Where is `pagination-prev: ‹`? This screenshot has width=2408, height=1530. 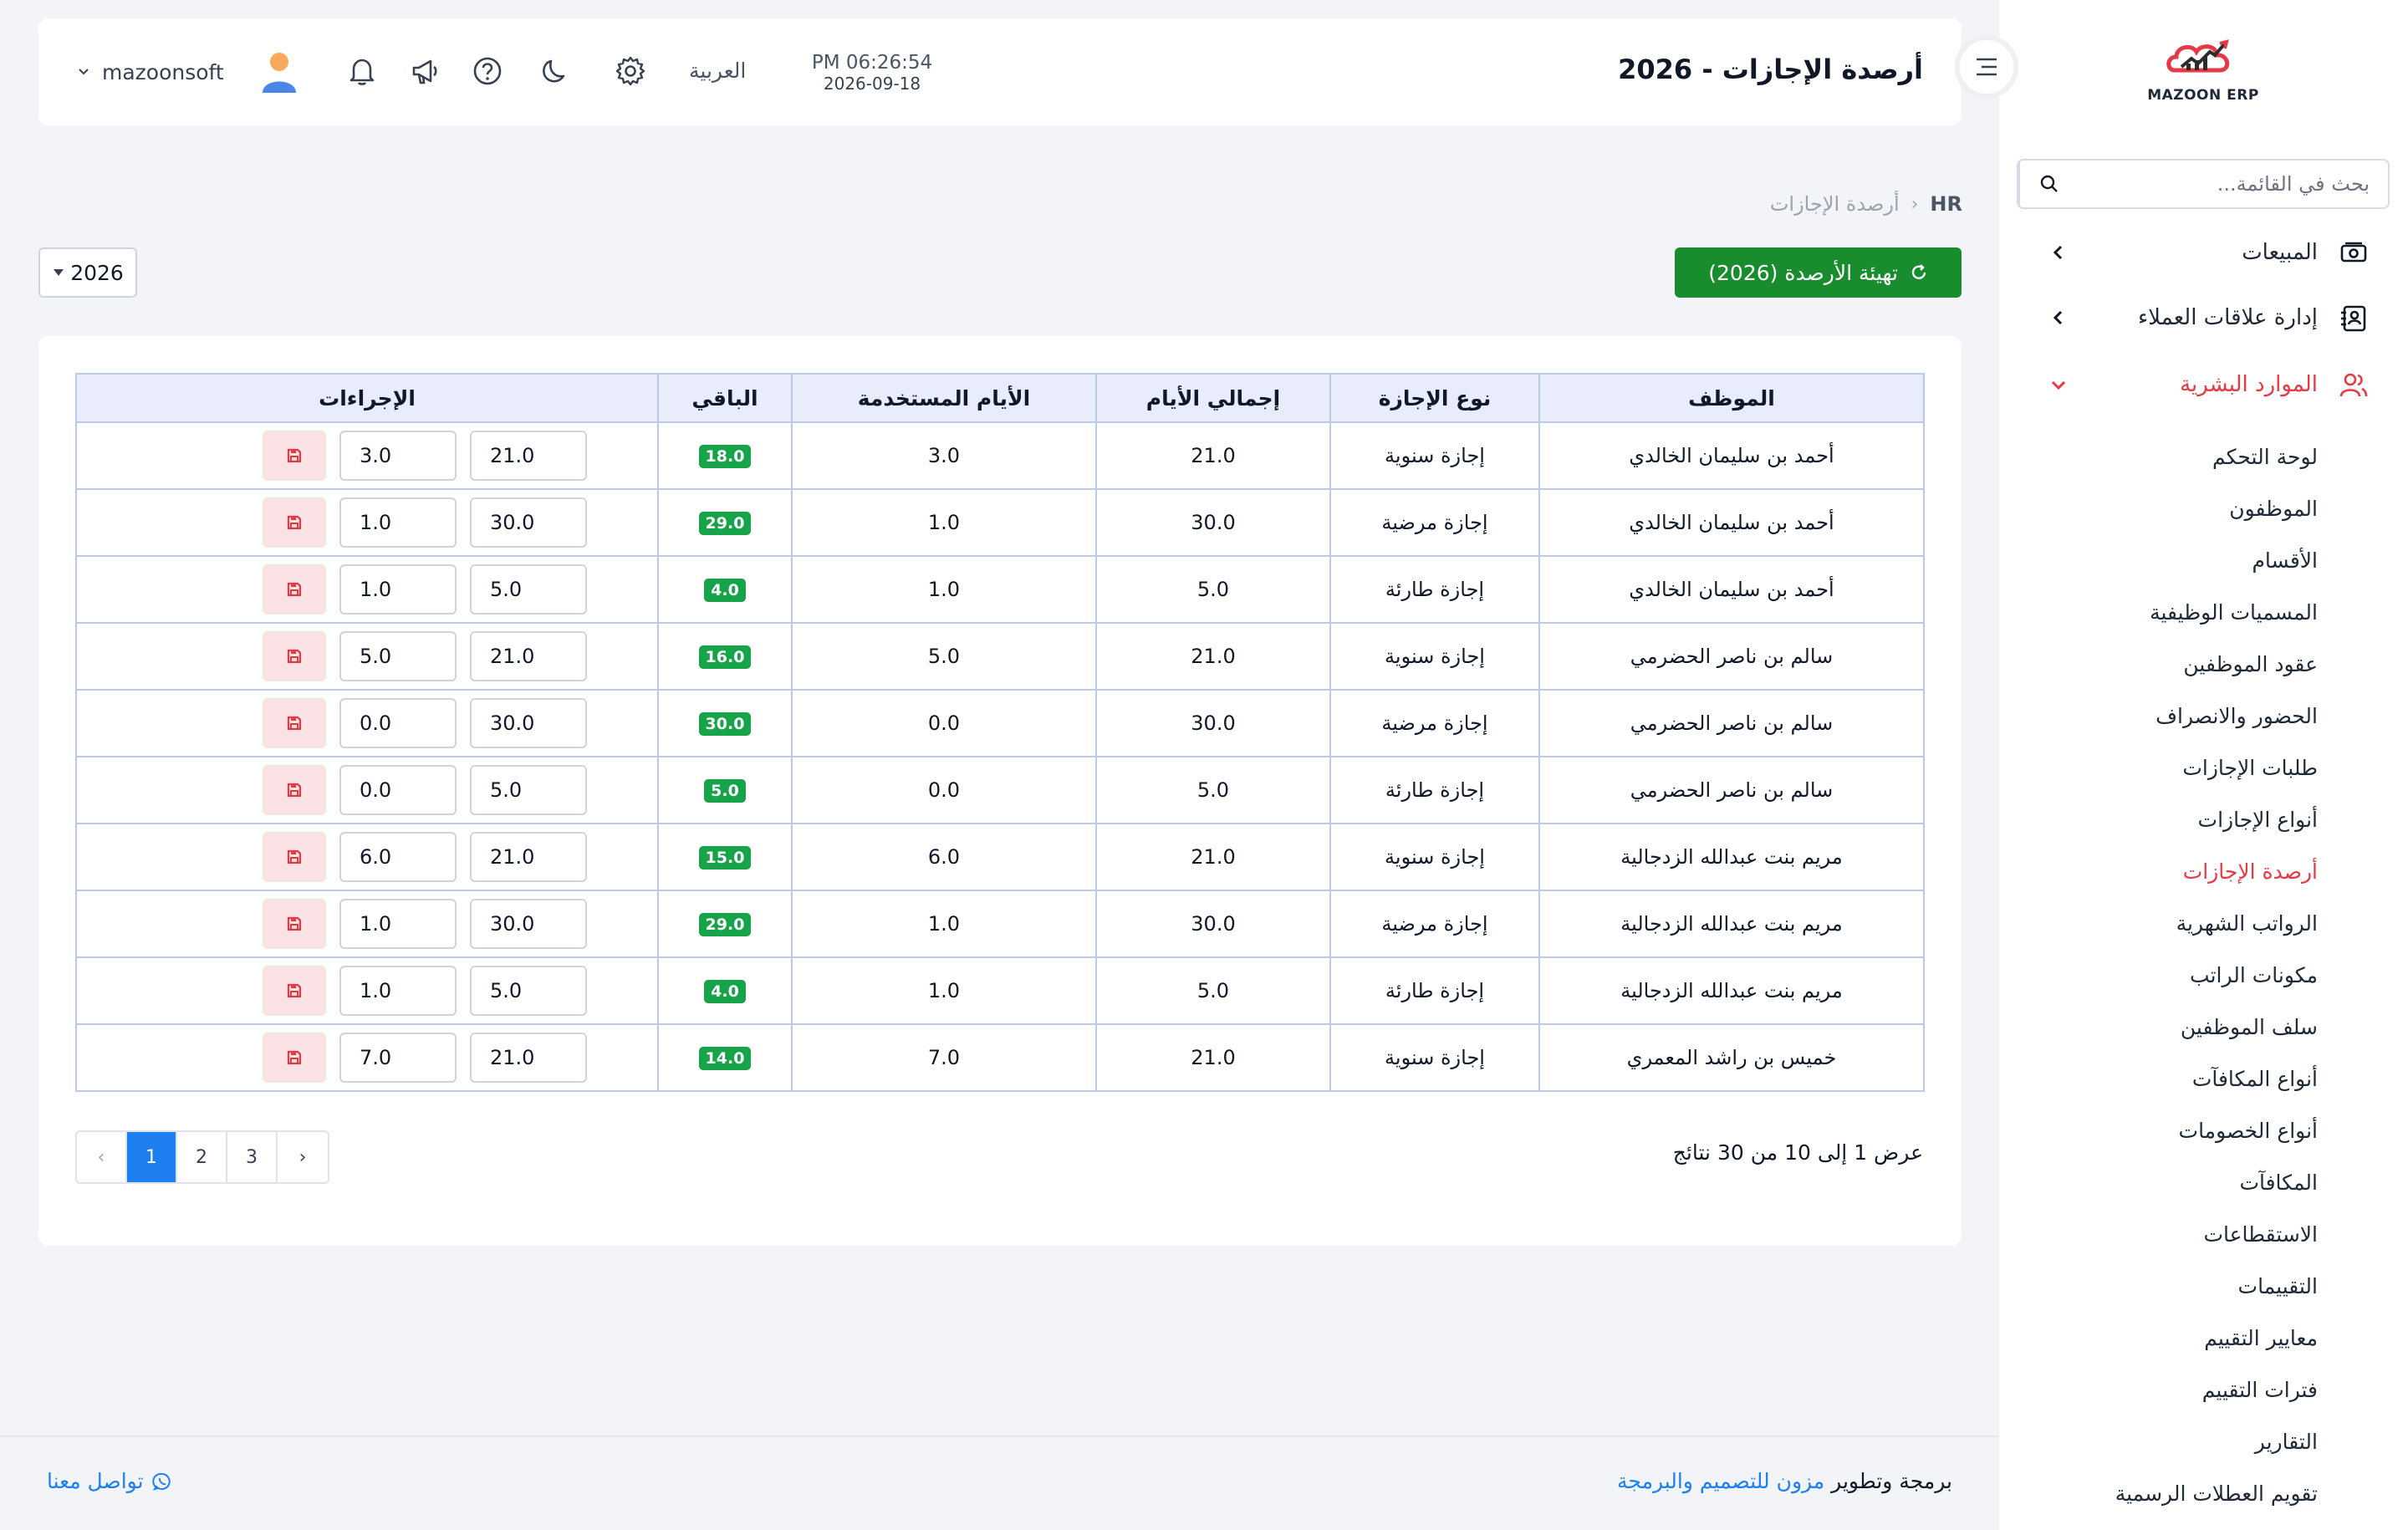 pagination-prev: ‹ is located at coordinates (102, 1157).